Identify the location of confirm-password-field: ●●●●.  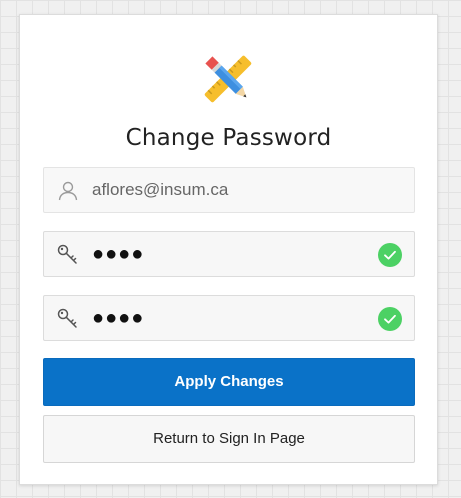
(229, 318).